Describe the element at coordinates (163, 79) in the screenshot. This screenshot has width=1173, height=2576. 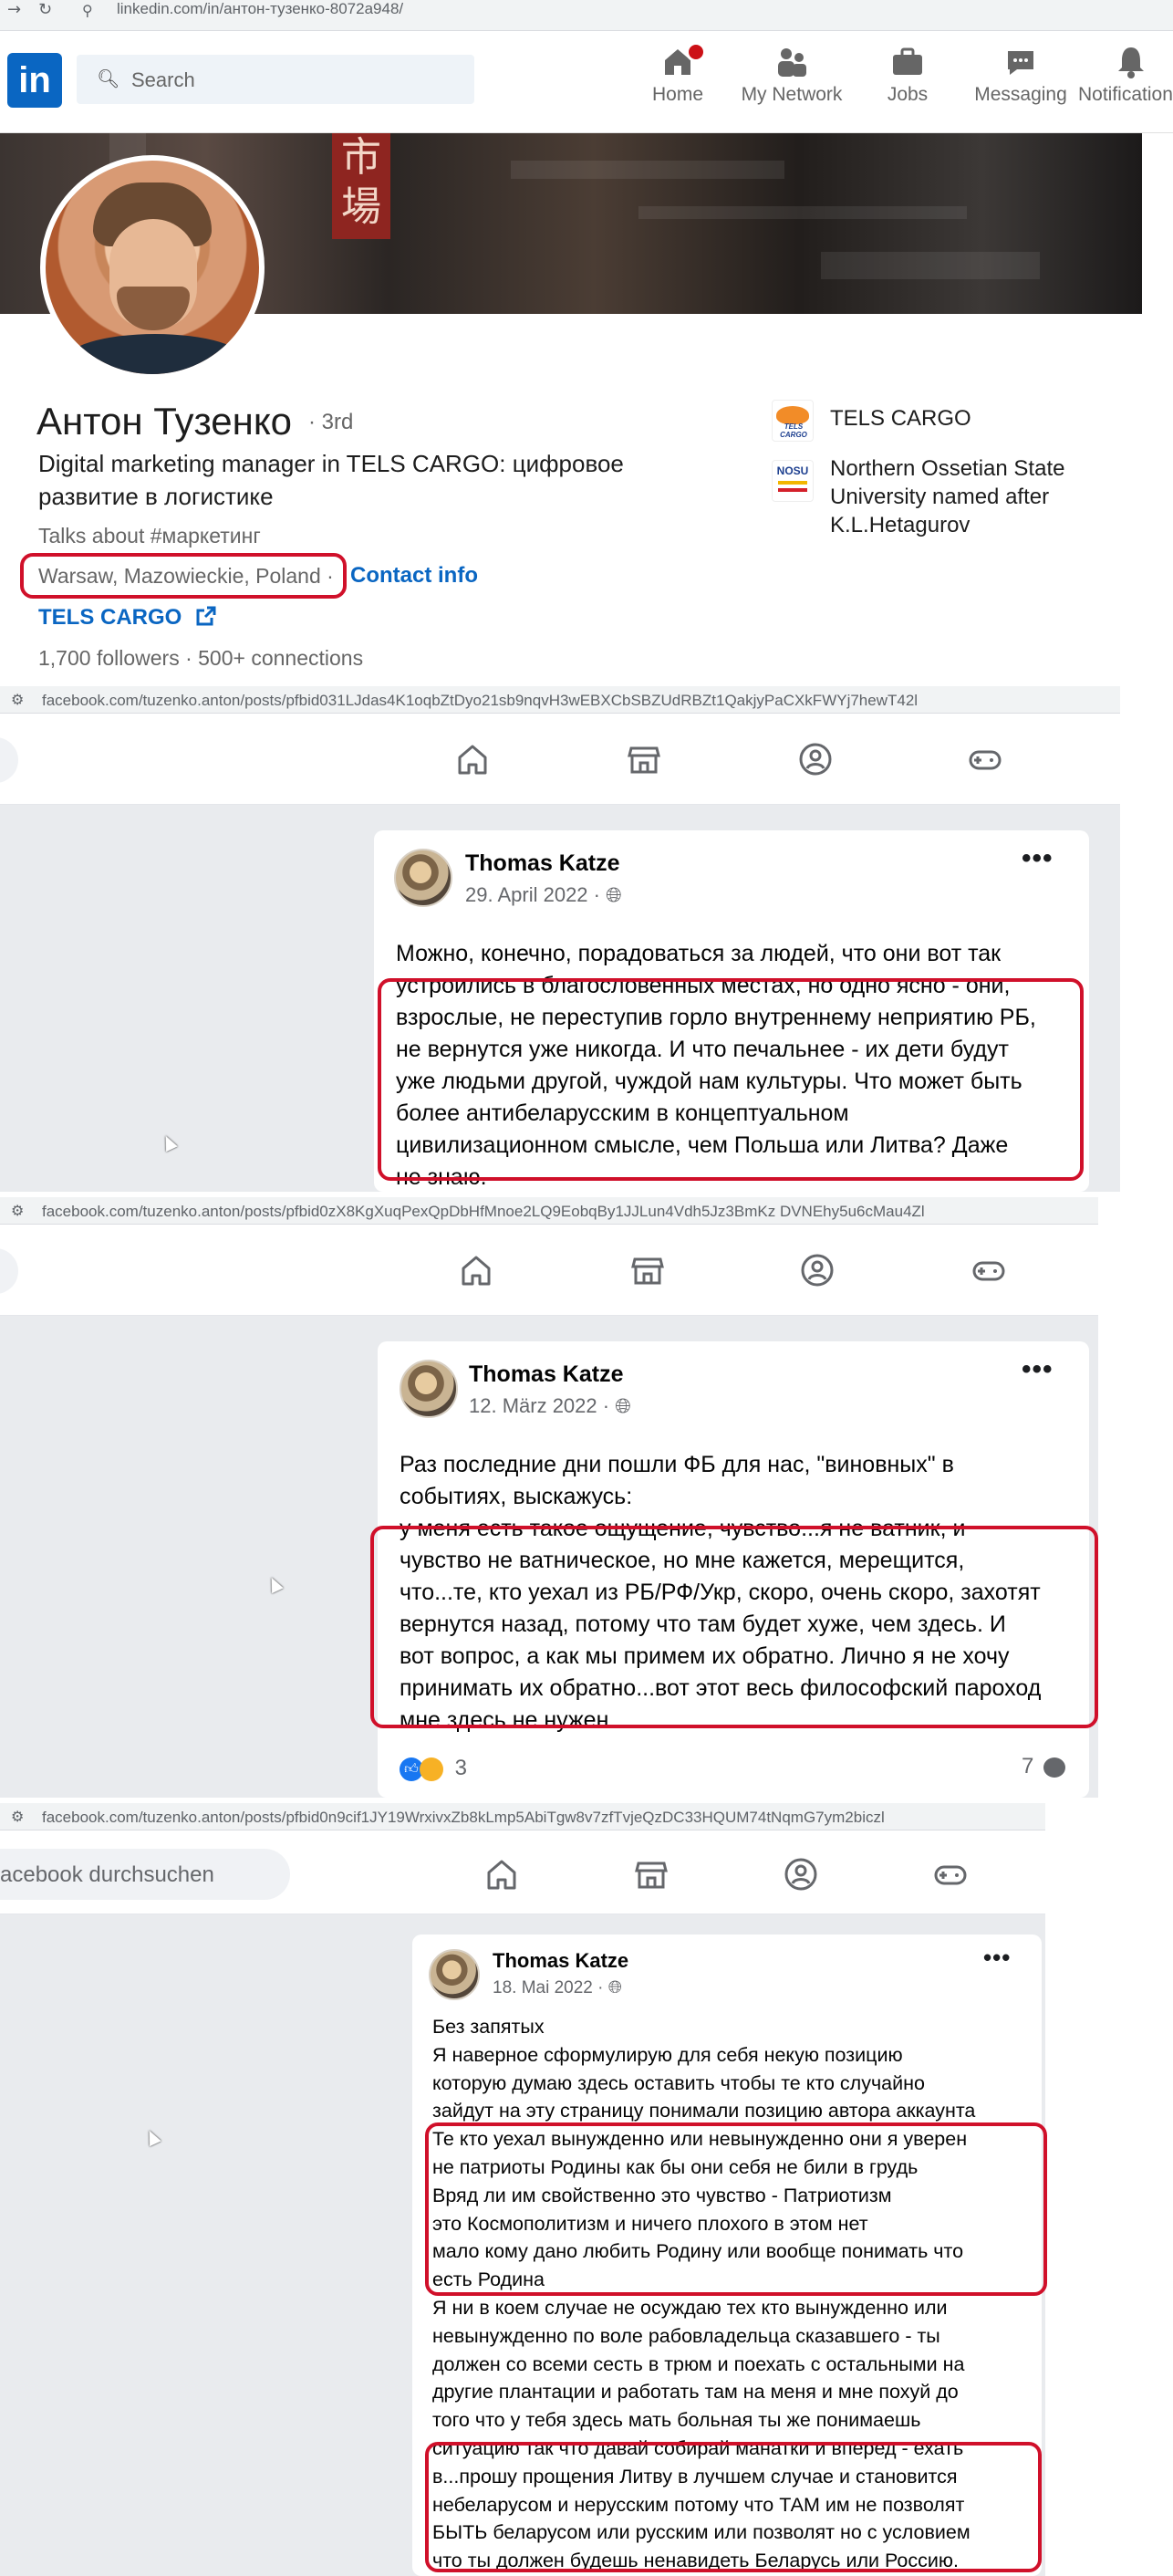
I see `search-placeholder: Search` at that location.